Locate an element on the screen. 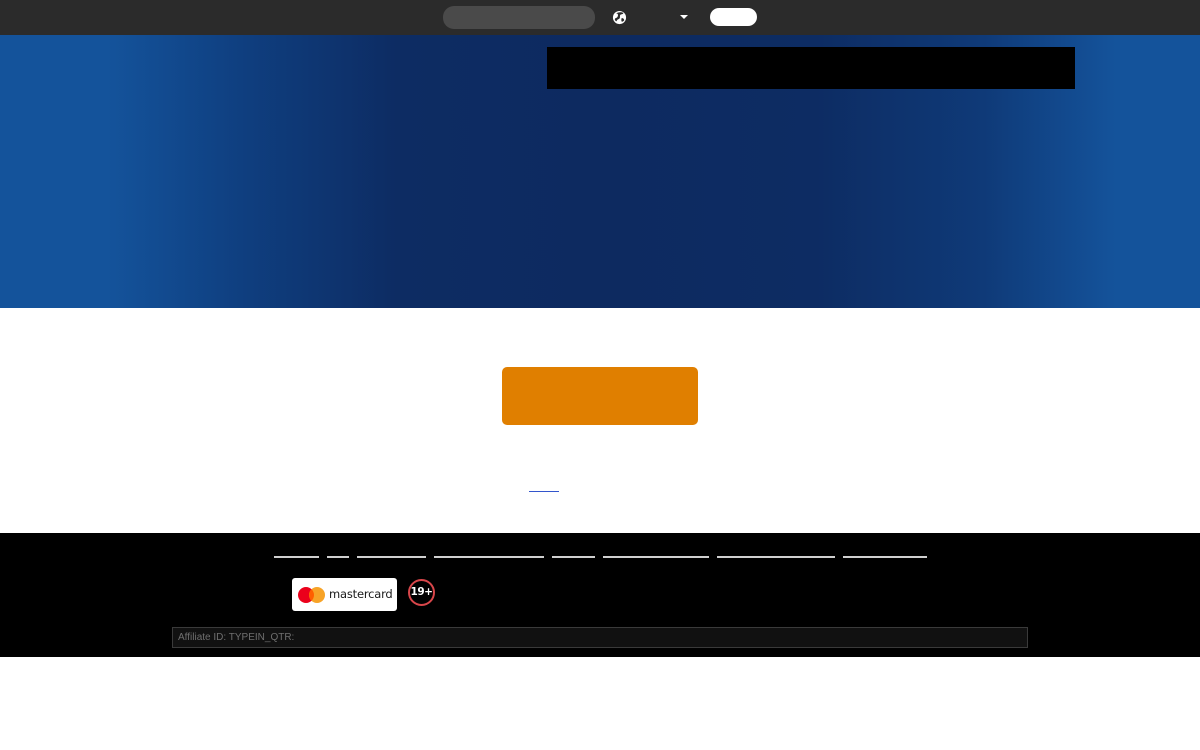 This screenshot has height=750, width=1200. affiliate-id-field: Affiliate ID: TYPEIN_QTR: is located at coordinates (600, 637).